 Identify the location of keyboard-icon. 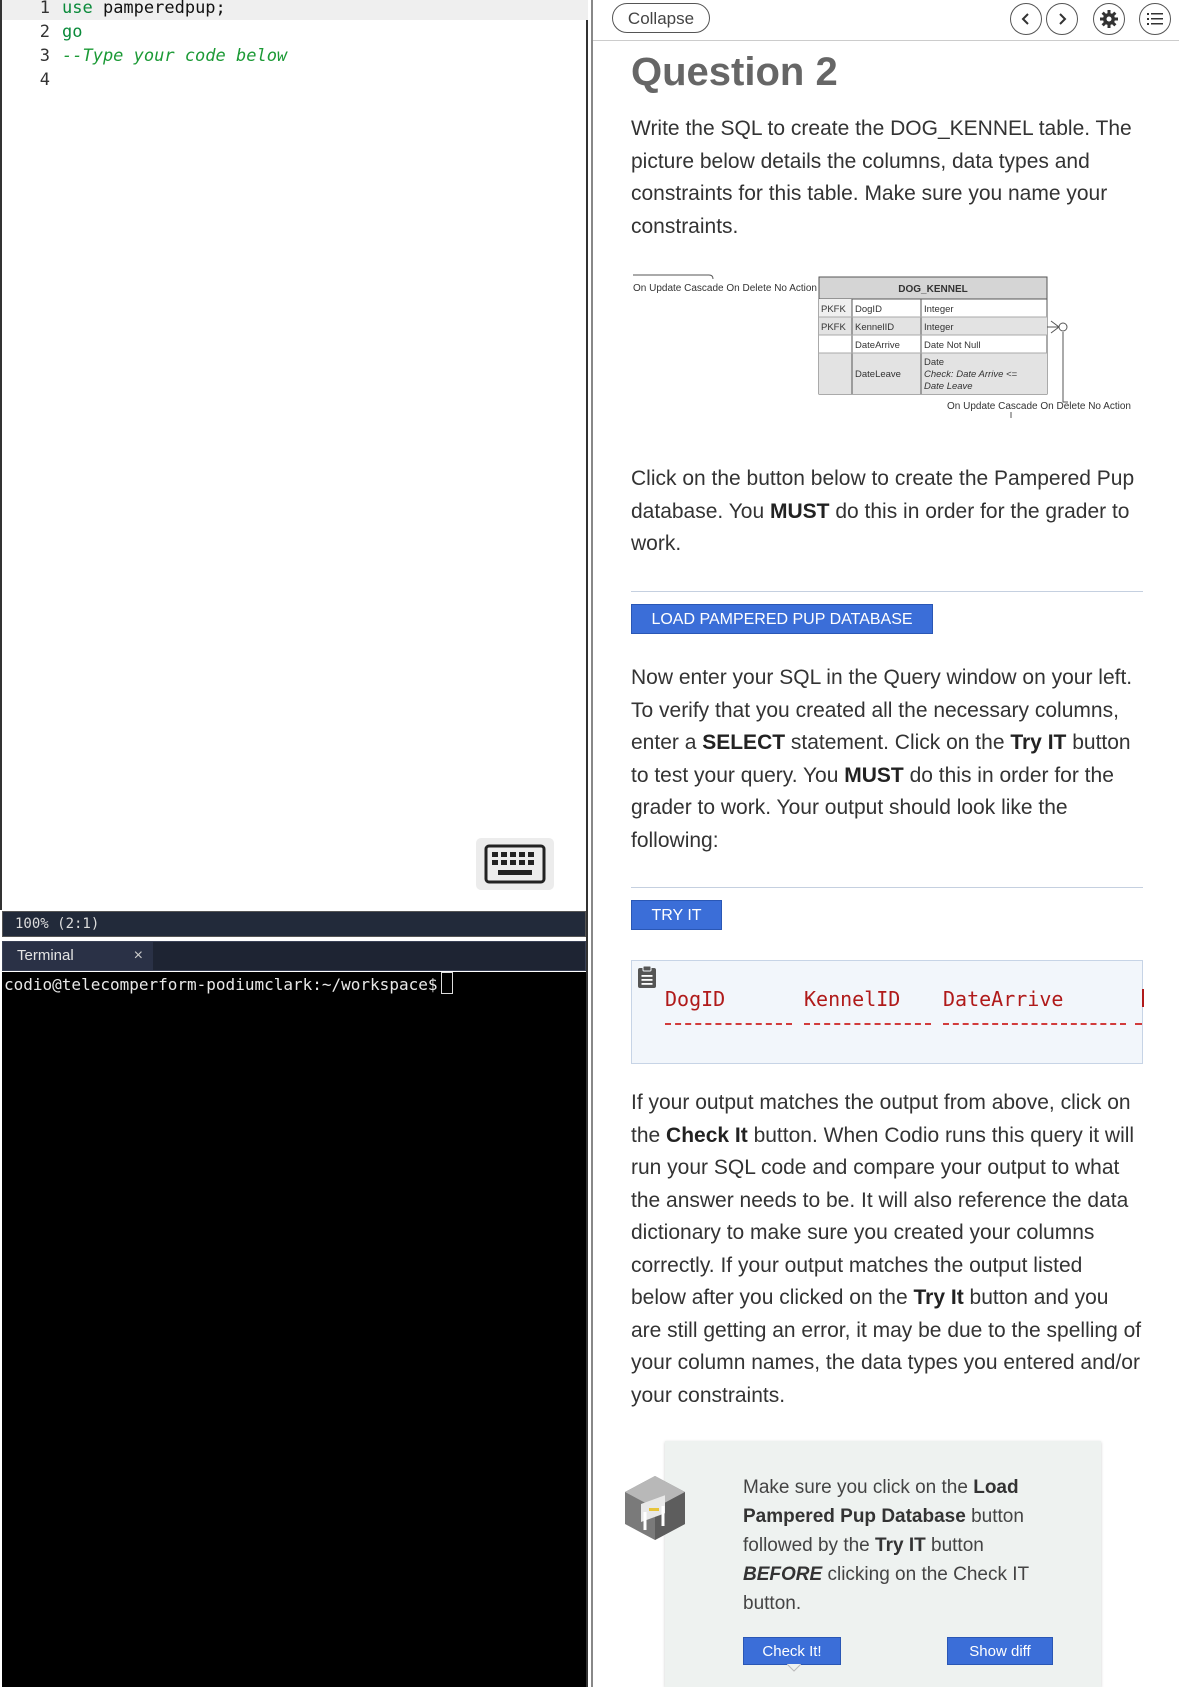
(515, 864).